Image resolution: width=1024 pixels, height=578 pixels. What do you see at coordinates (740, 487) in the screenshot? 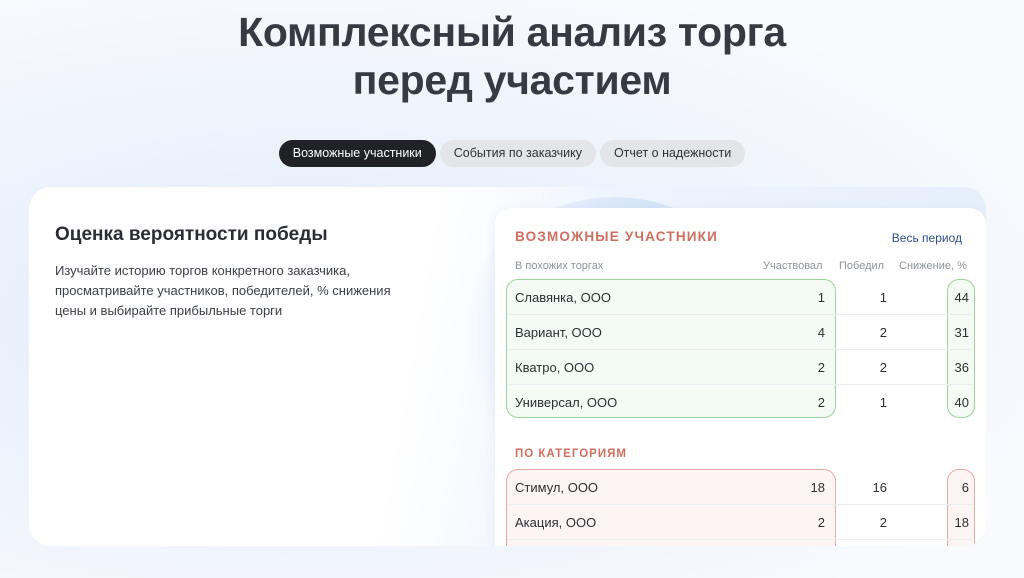
I see `table-row: Стимул, ООО 18 16 6` at bounding box center [740, 487].